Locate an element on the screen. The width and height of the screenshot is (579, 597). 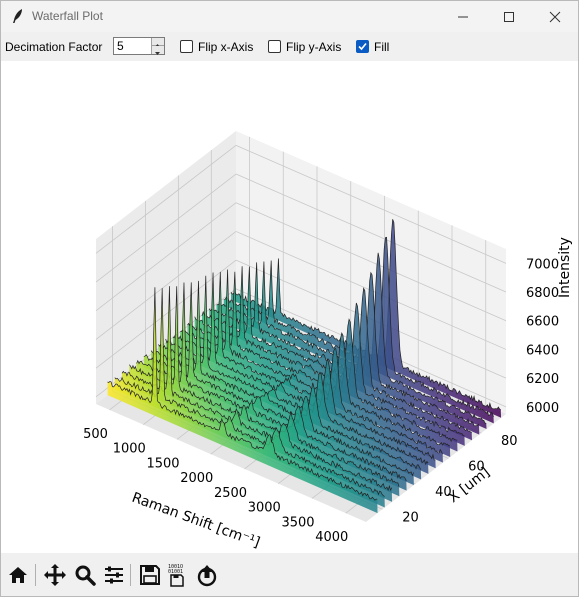
pan-icon is located at coordinates (55, 575).